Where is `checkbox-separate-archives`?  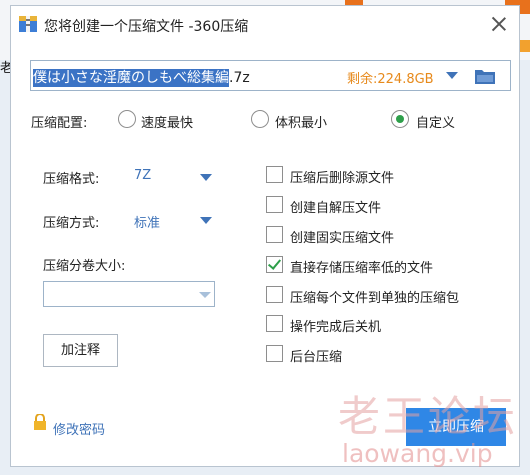 checkbox-separate-archives is located at coordinates (274, 294).